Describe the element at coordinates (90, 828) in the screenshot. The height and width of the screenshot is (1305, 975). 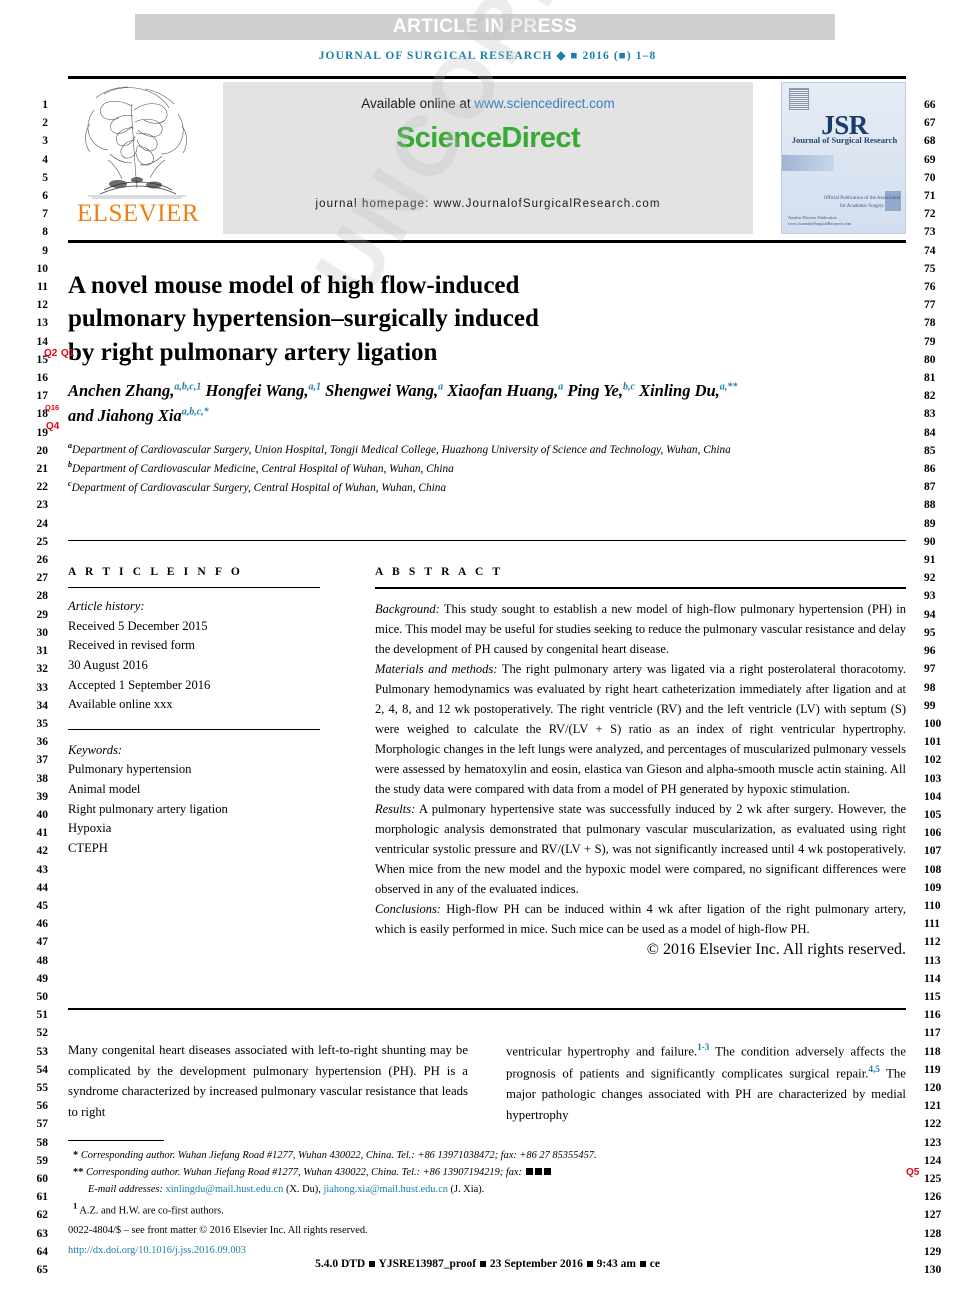
I see `keyword-item: Hypoxia` at that location.